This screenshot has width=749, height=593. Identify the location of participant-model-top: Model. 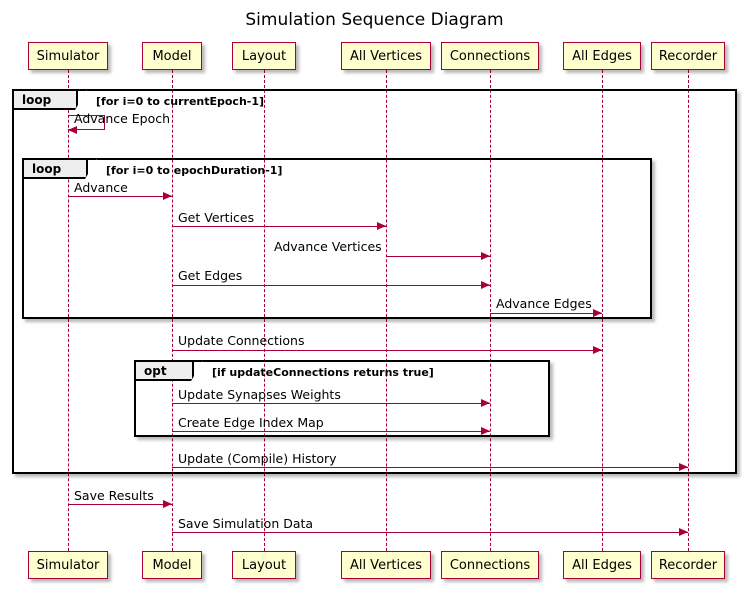
(172, 56).